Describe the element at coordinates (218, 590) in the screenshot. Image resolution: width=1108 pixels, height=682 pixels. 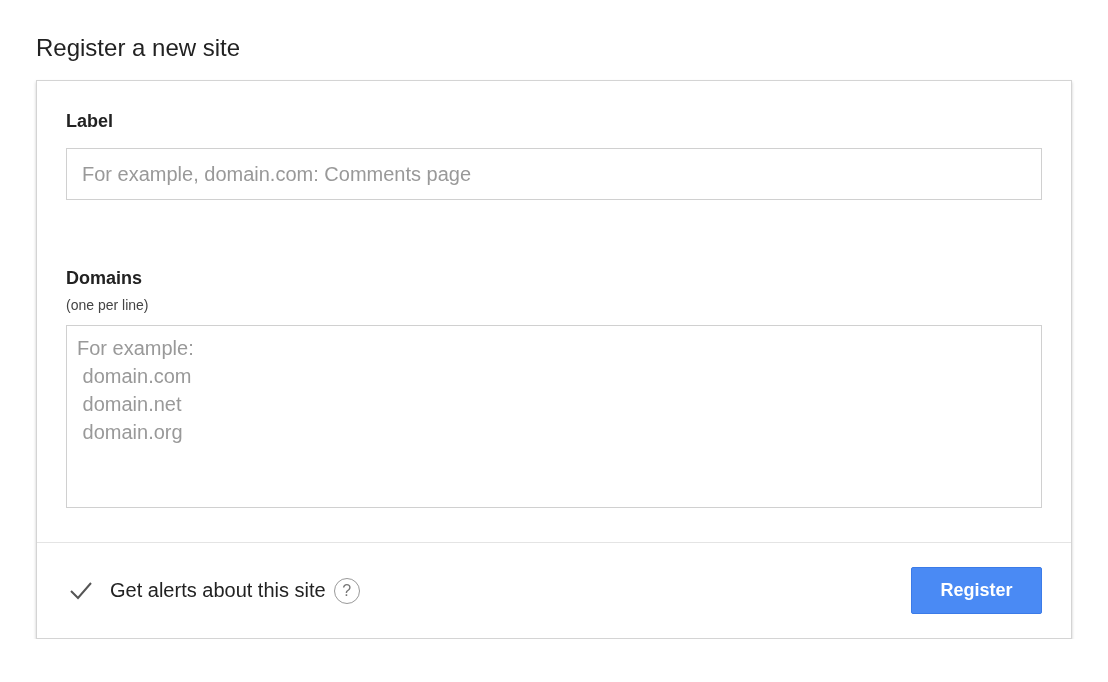
I see `checkbox-label: Get alerts about this site` at that location.